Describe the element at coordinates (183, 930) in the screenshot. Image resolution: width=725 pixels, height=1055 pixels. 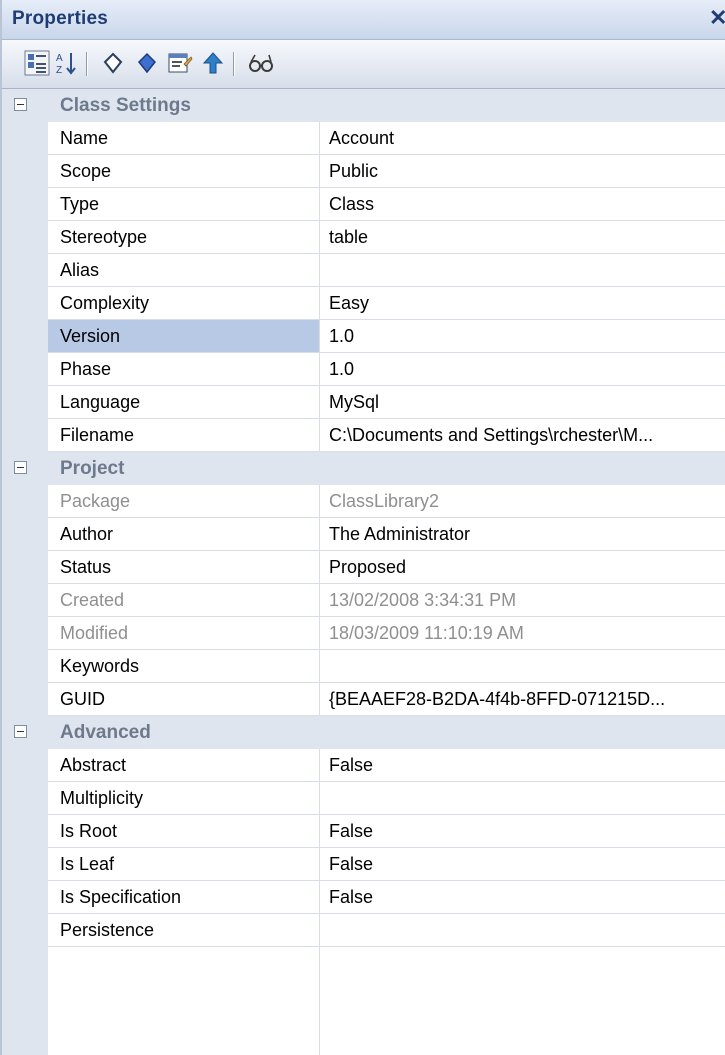
I see `property-name: Persistence` at that location.